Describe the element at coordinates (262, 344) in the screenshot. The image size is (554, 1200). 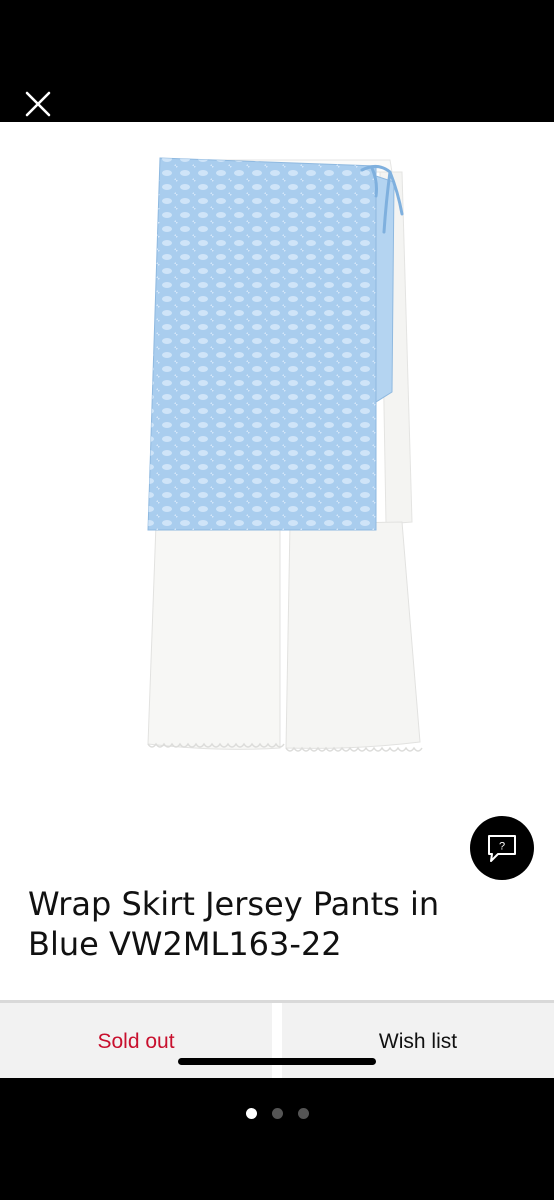
I see `skirt-lace-pattern` at that location.